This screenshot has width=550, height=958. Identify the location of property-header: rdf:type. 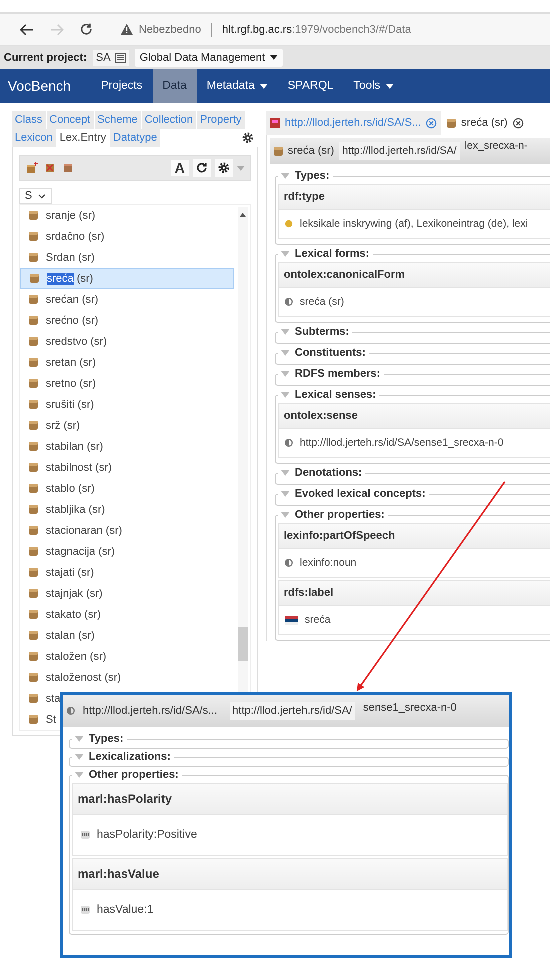
(414, 197).